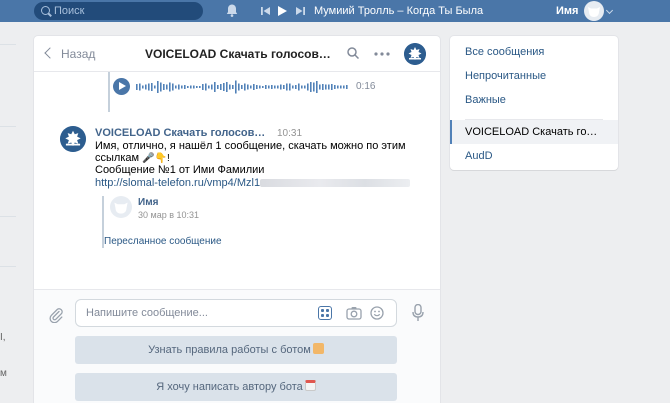 The image size is (670, 403). What do you see at coordinates (325, 313) in the screenshot?
I see `bot-keyboard-icon` at bounding box center [325, 313].